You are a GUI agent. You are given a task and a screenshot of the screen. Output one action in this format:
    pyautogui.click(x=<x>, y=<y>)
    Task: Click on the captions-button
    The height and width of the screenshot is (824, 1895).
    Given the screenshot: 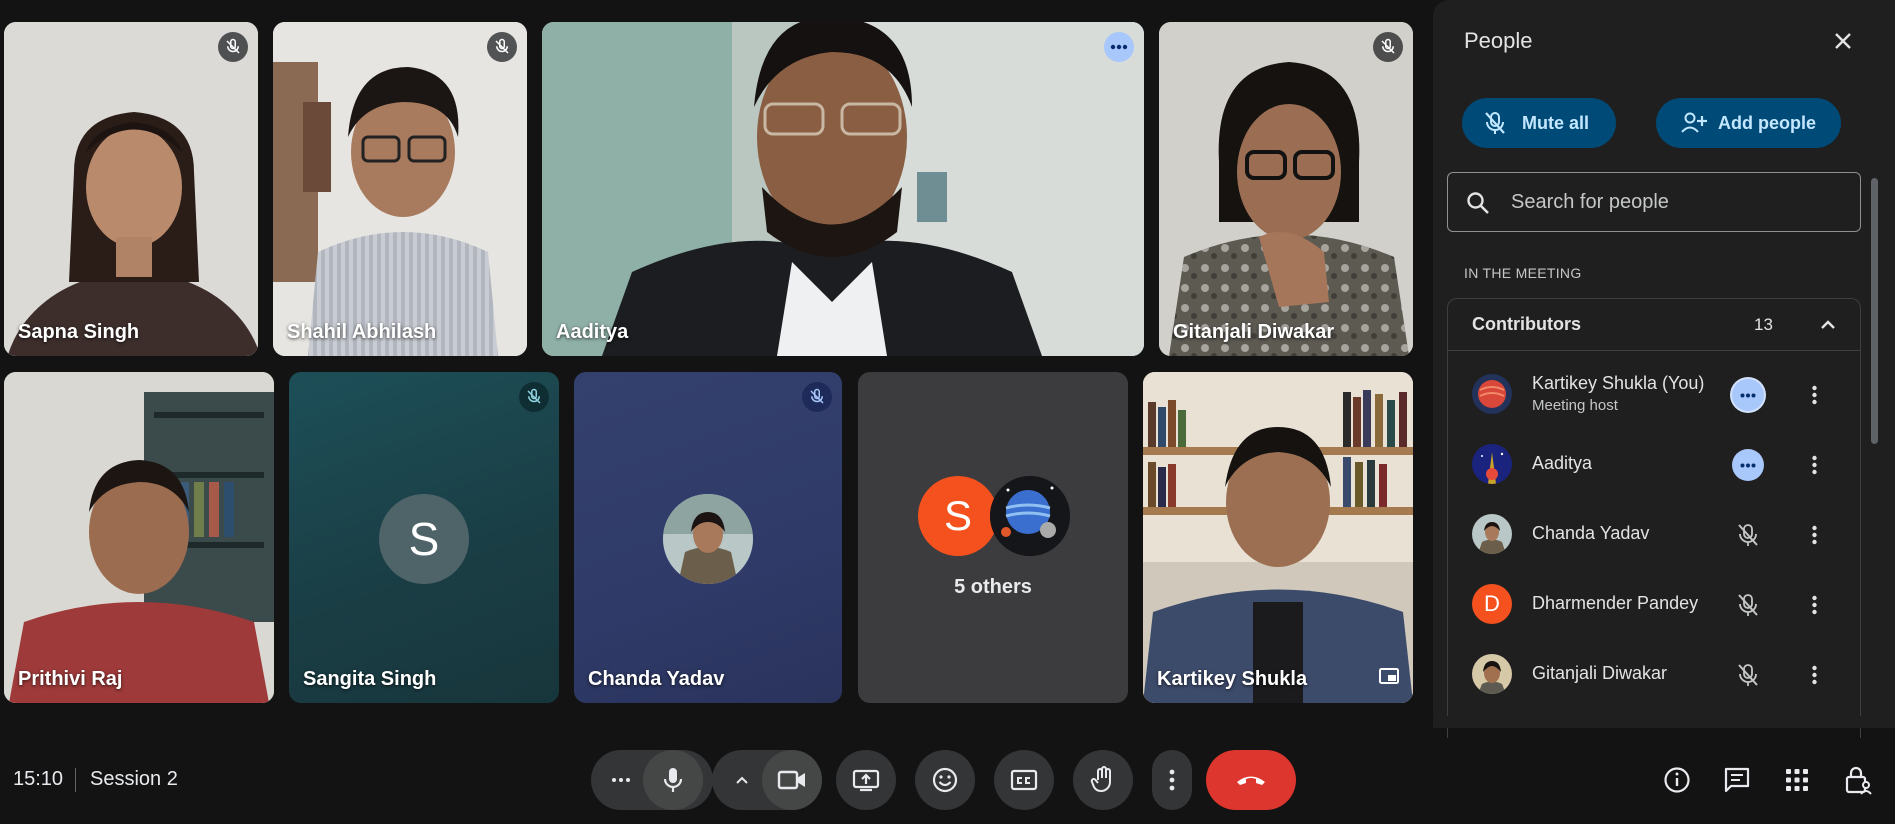 What is the action you would take?
    pyautogui.click(x=1024, y=780)
    